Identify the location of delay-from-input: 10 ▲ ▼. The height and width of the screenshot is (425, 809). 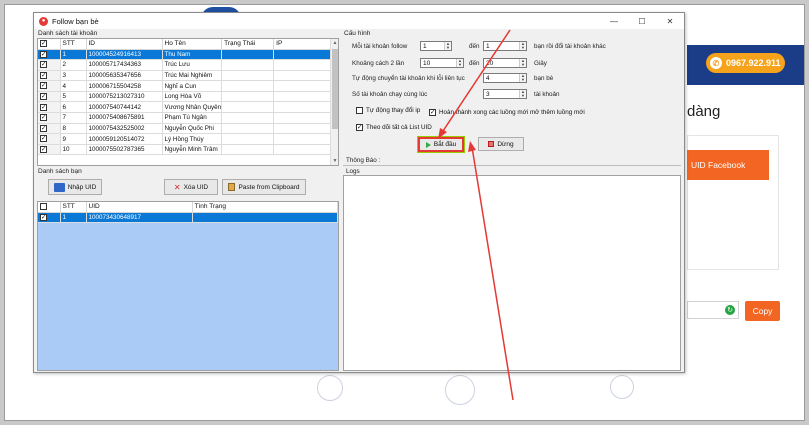
(442, 63).